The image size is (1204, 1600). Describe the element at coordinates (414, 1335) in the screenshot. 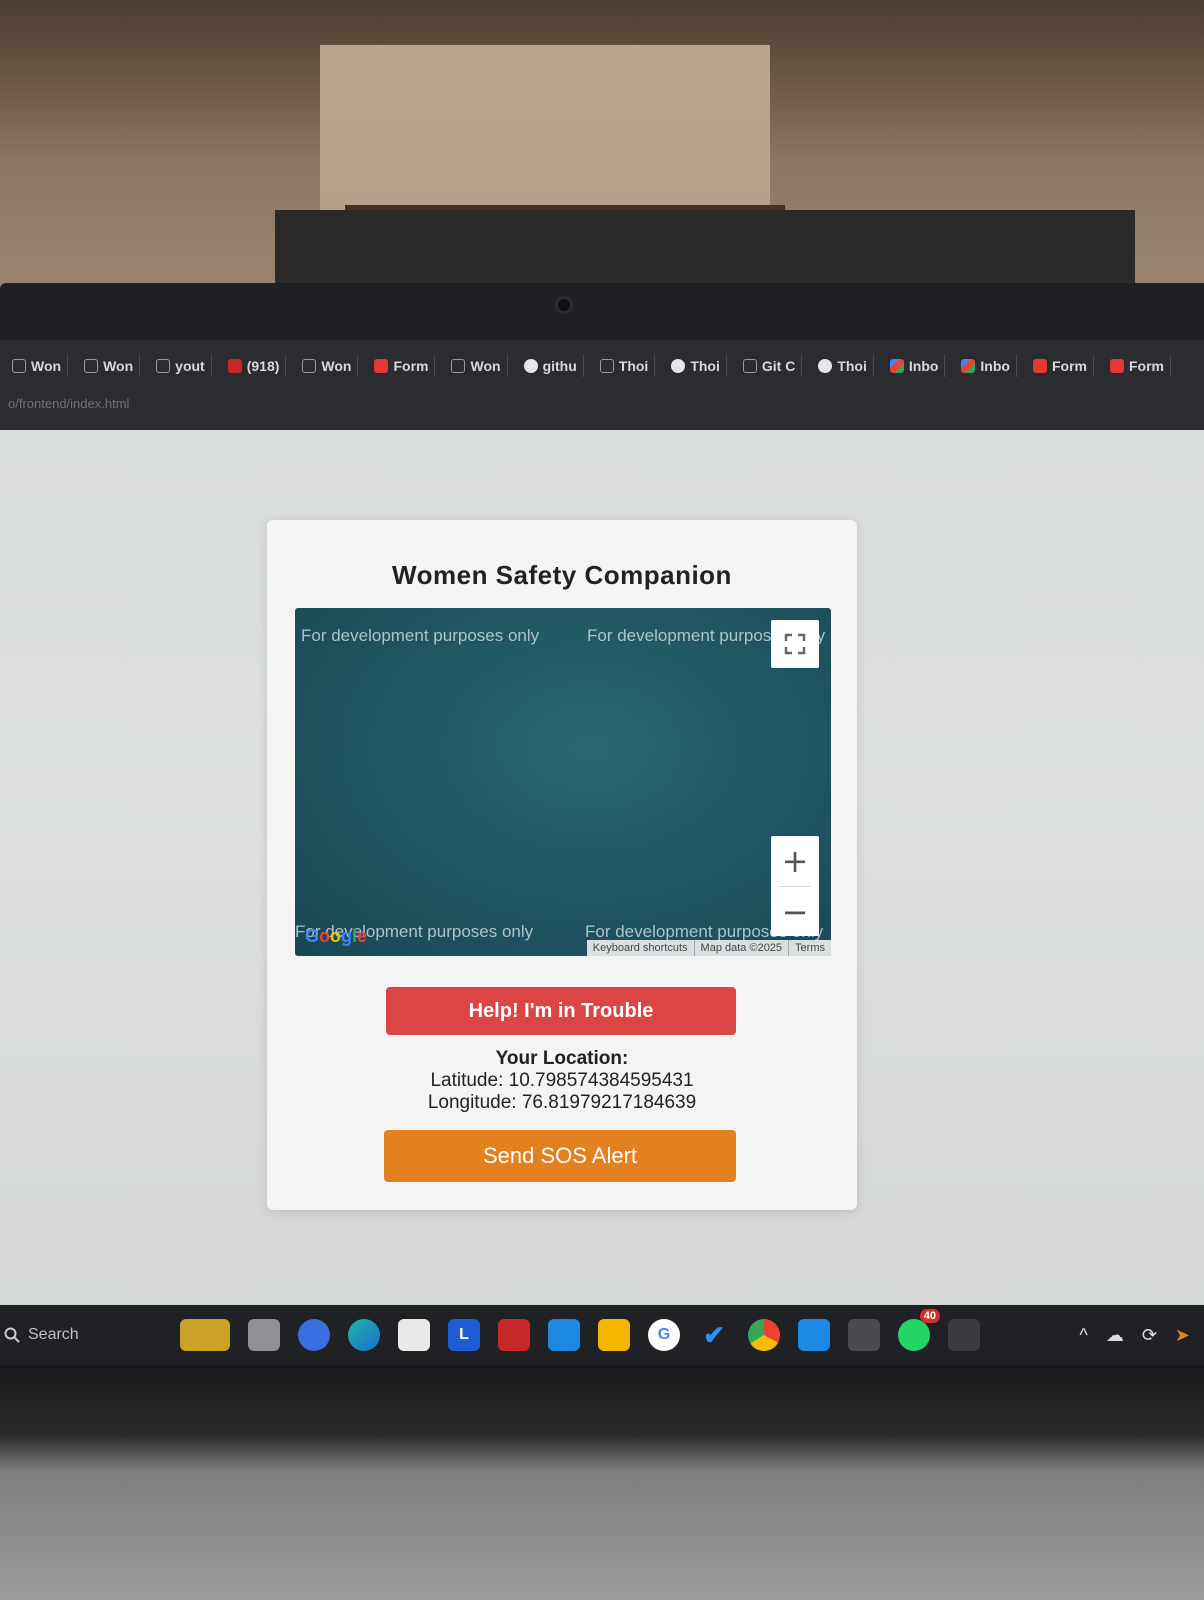

I see `store-icon` at that location.